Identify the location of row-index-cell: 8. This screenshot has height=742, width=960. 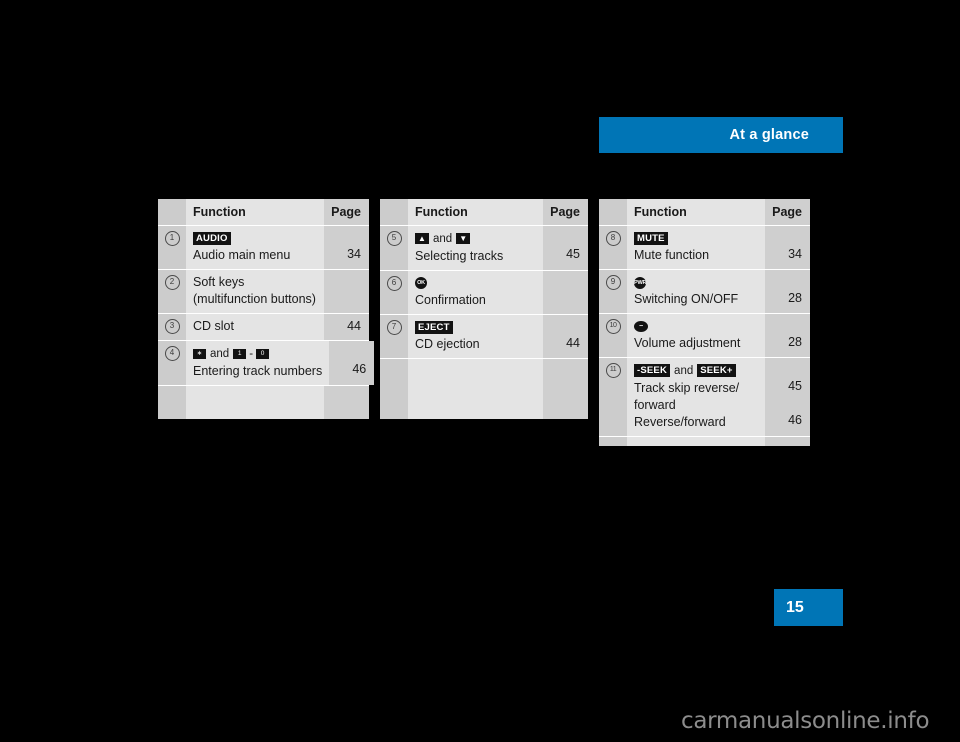
(613, 247).